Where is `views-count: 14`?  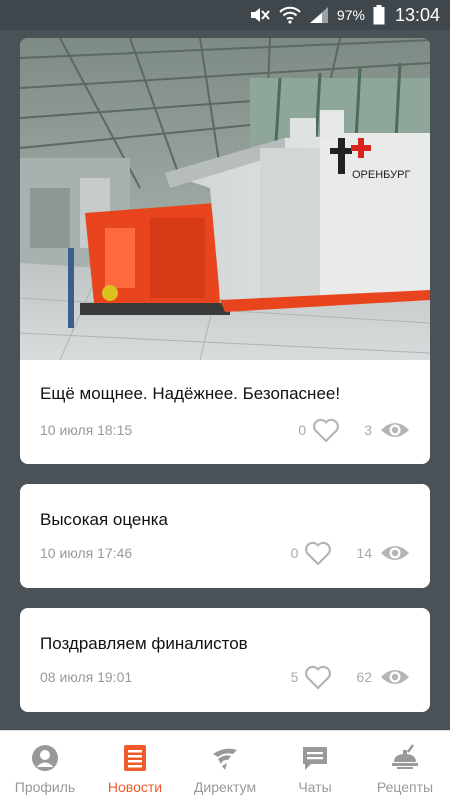 views-count: 14 is located at coordinates (364, 553).